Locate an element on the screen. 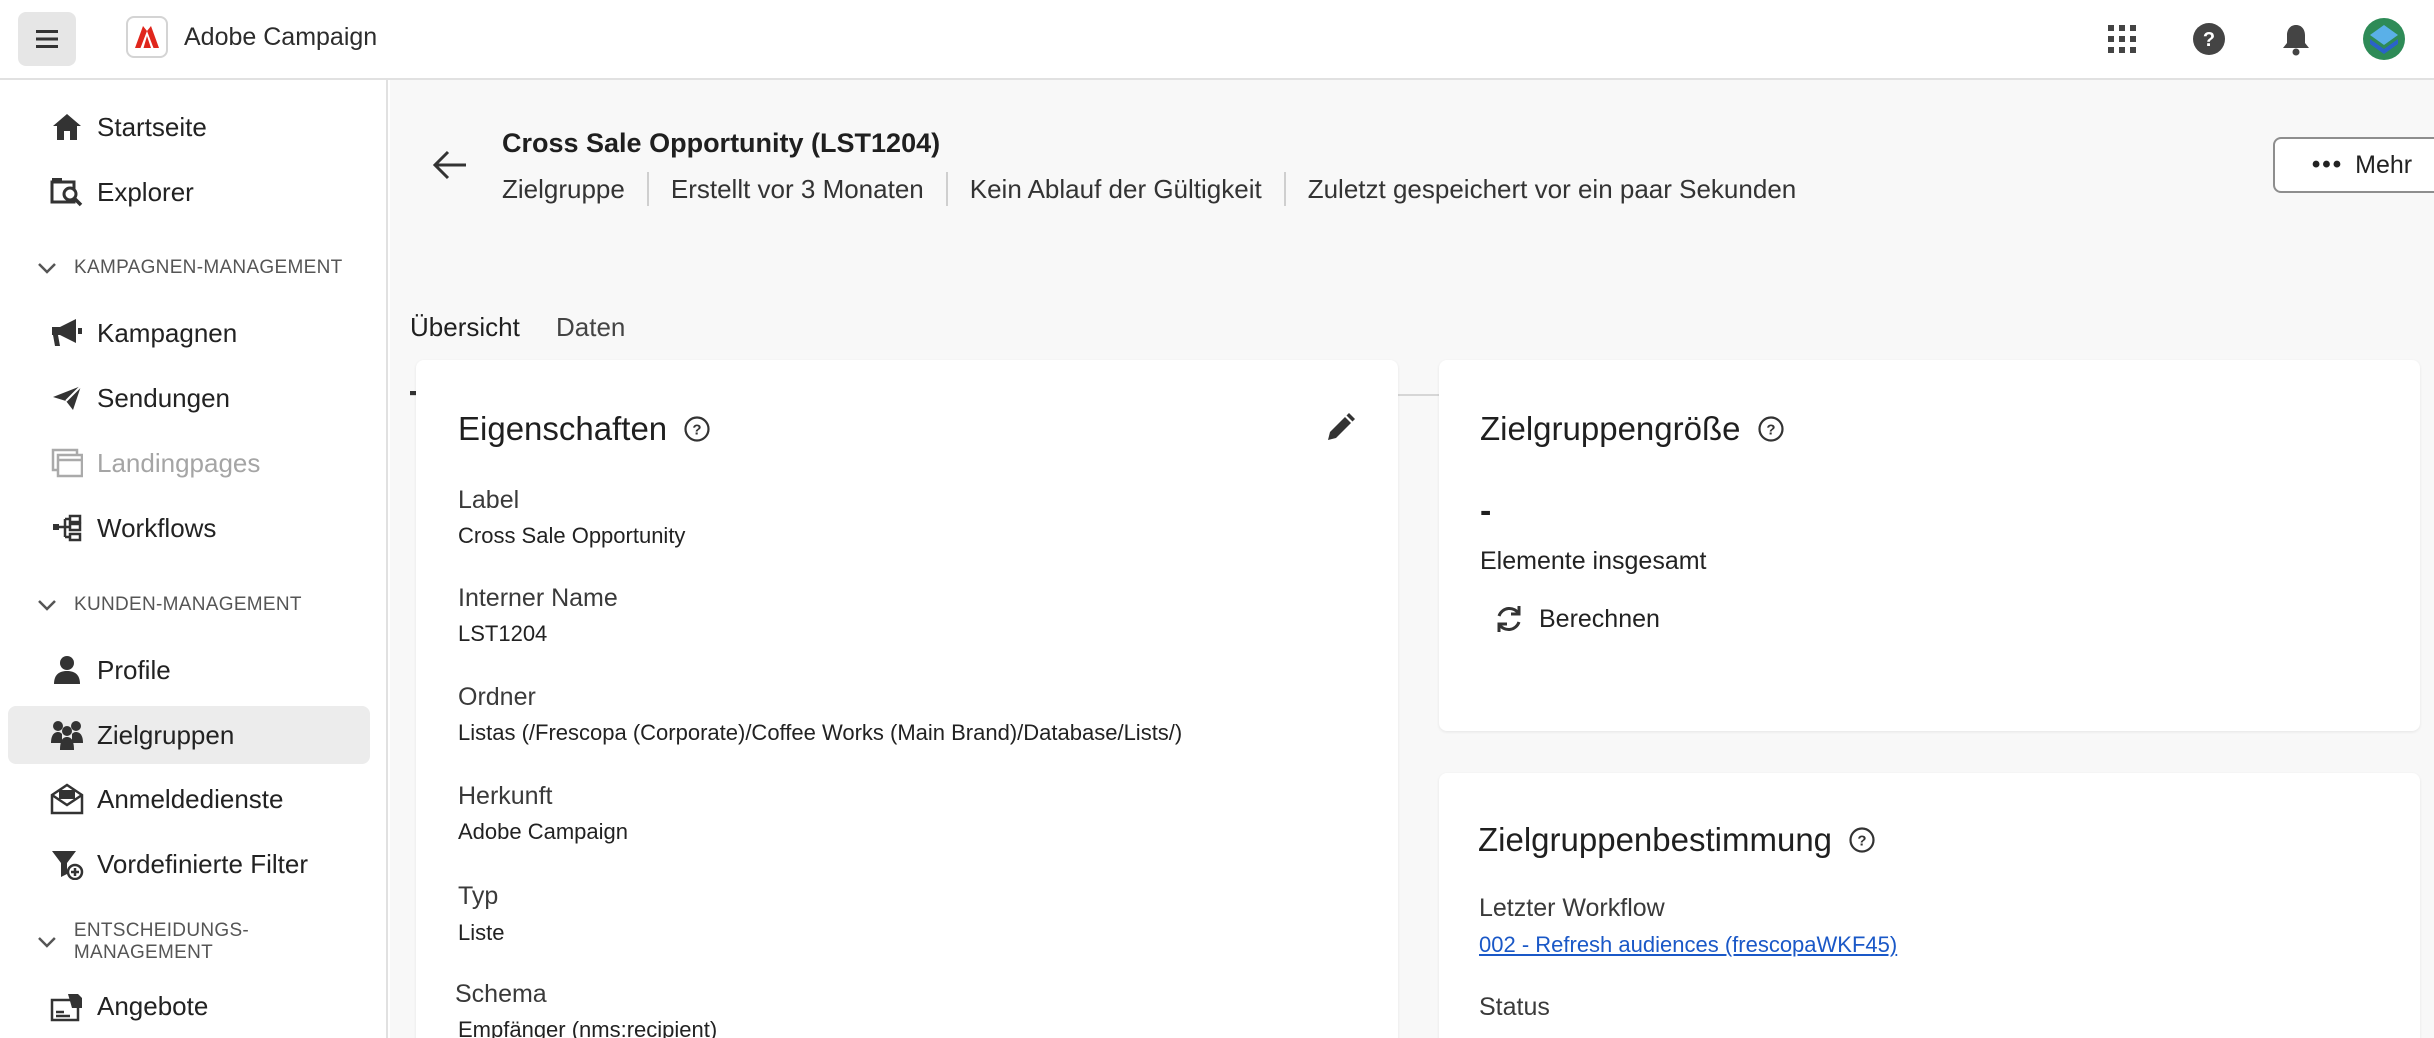 This screenshot has height=1038, width=2434. sidebar-item-label: Angebote is located at coordinates (153, 1005).